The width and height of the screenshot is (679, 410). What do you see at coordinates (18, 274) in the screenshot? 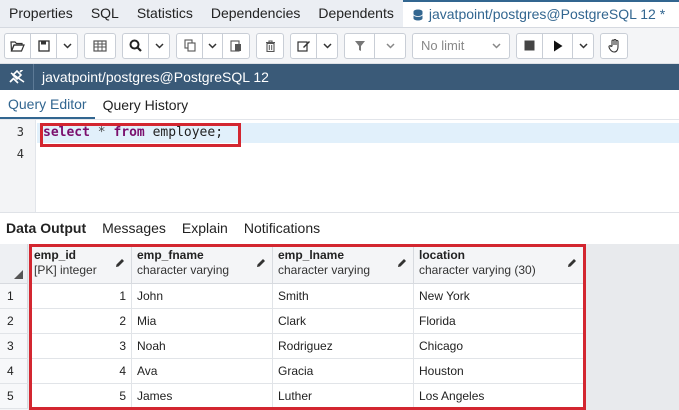
I see `select-all-icon` at bounding box center [18, 274].